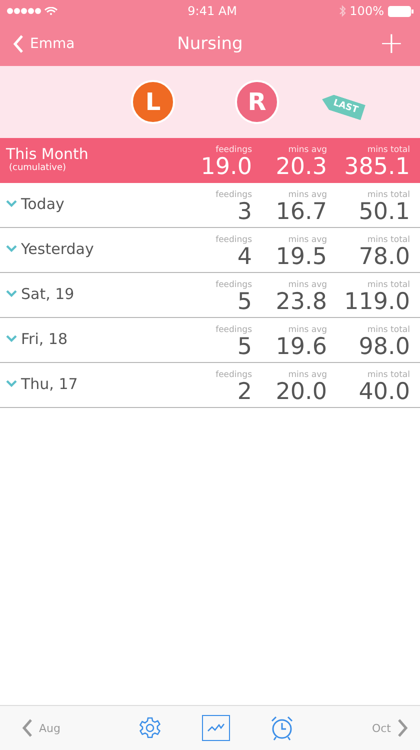 This screenshot has width=420, height=750. What do you see at coordinates (390, 728) in the screenshot?
I see `next-month-button: Oct` at bounding box center [390, 728].